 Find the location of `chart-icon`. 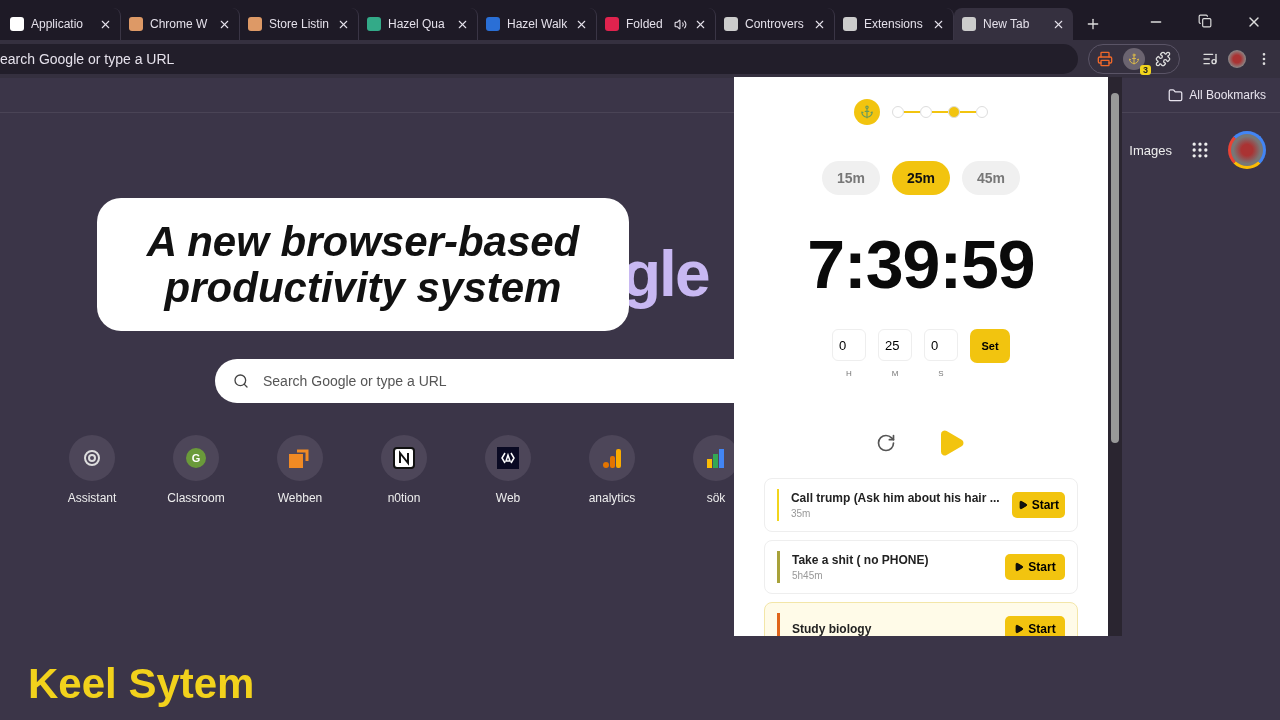

chart-icon is located at coordinates (716, 458).